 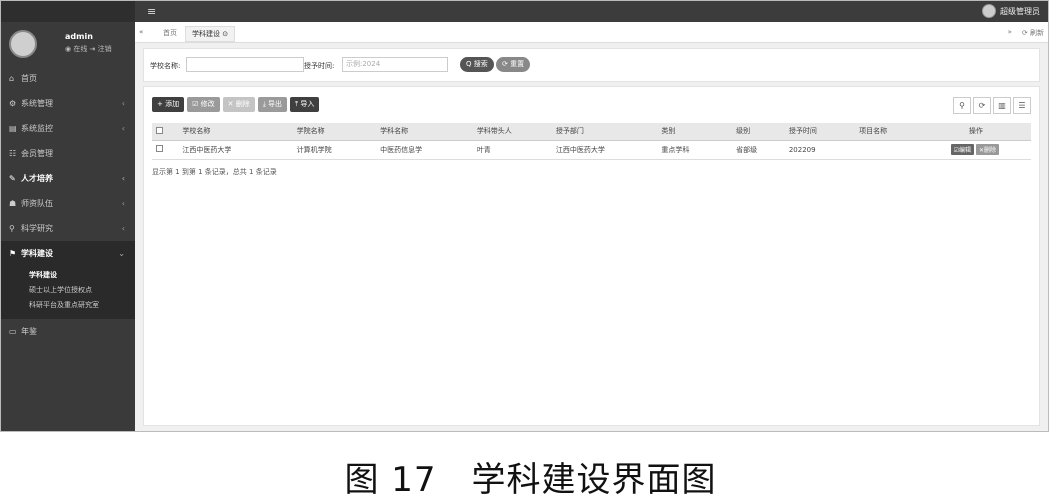 I want to click on column-header: 授予时间, so click(x=820, y=132).